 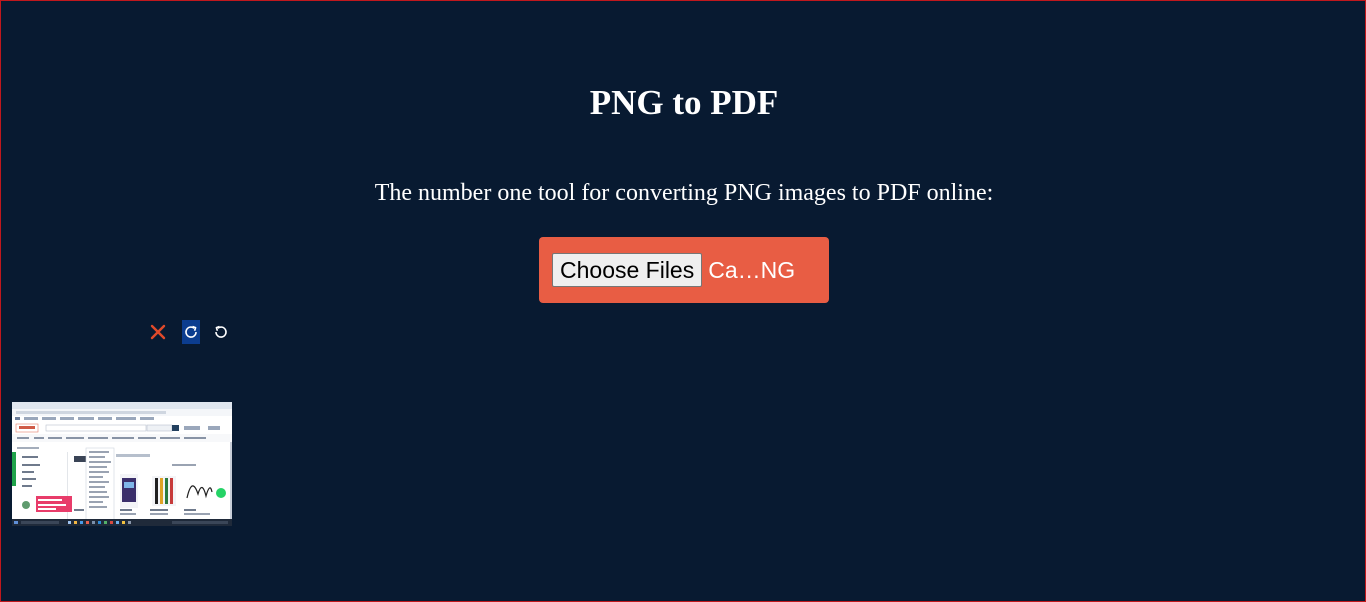 I want to click on screenshot-preview-image, so click(x=122, y=464).